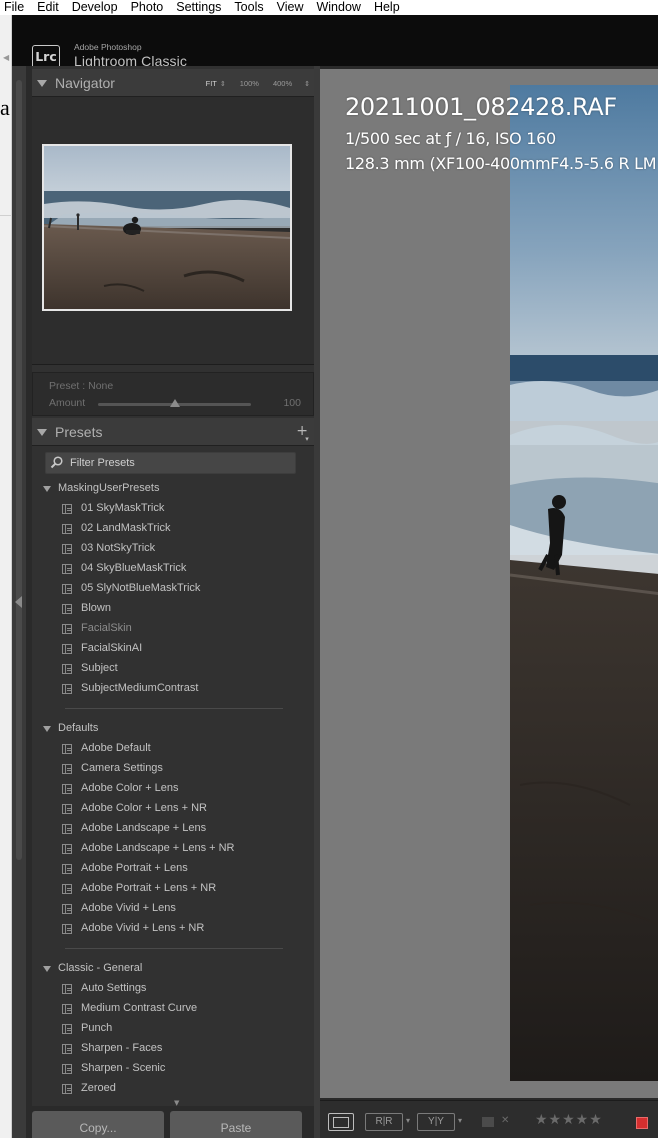 This screenshot has height=1138, width=658. Describe the element at coordinates (436, 1122) in the screenshot. I see `before-after-yy-button: Y|Y` at that location.